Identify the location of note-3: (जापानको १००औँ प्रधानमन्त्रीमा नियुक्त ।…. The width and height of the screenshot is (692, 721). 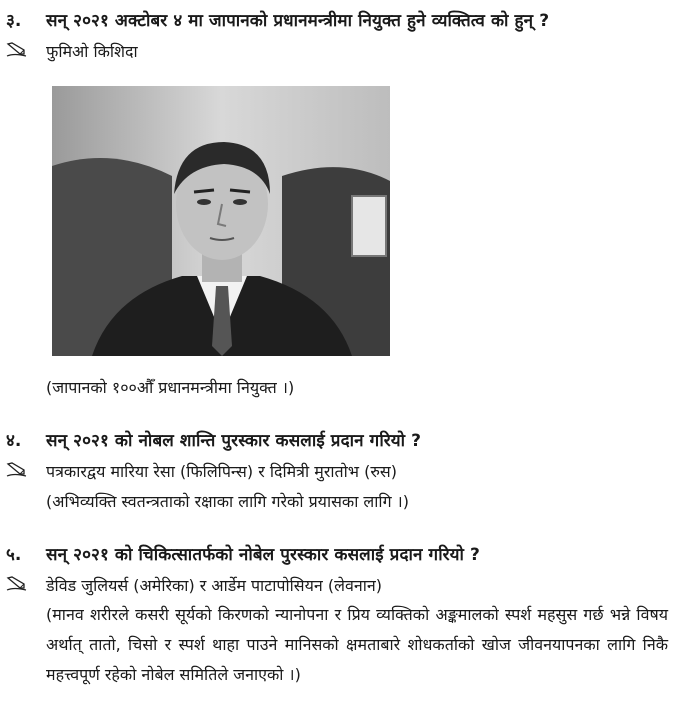
(170, 387).